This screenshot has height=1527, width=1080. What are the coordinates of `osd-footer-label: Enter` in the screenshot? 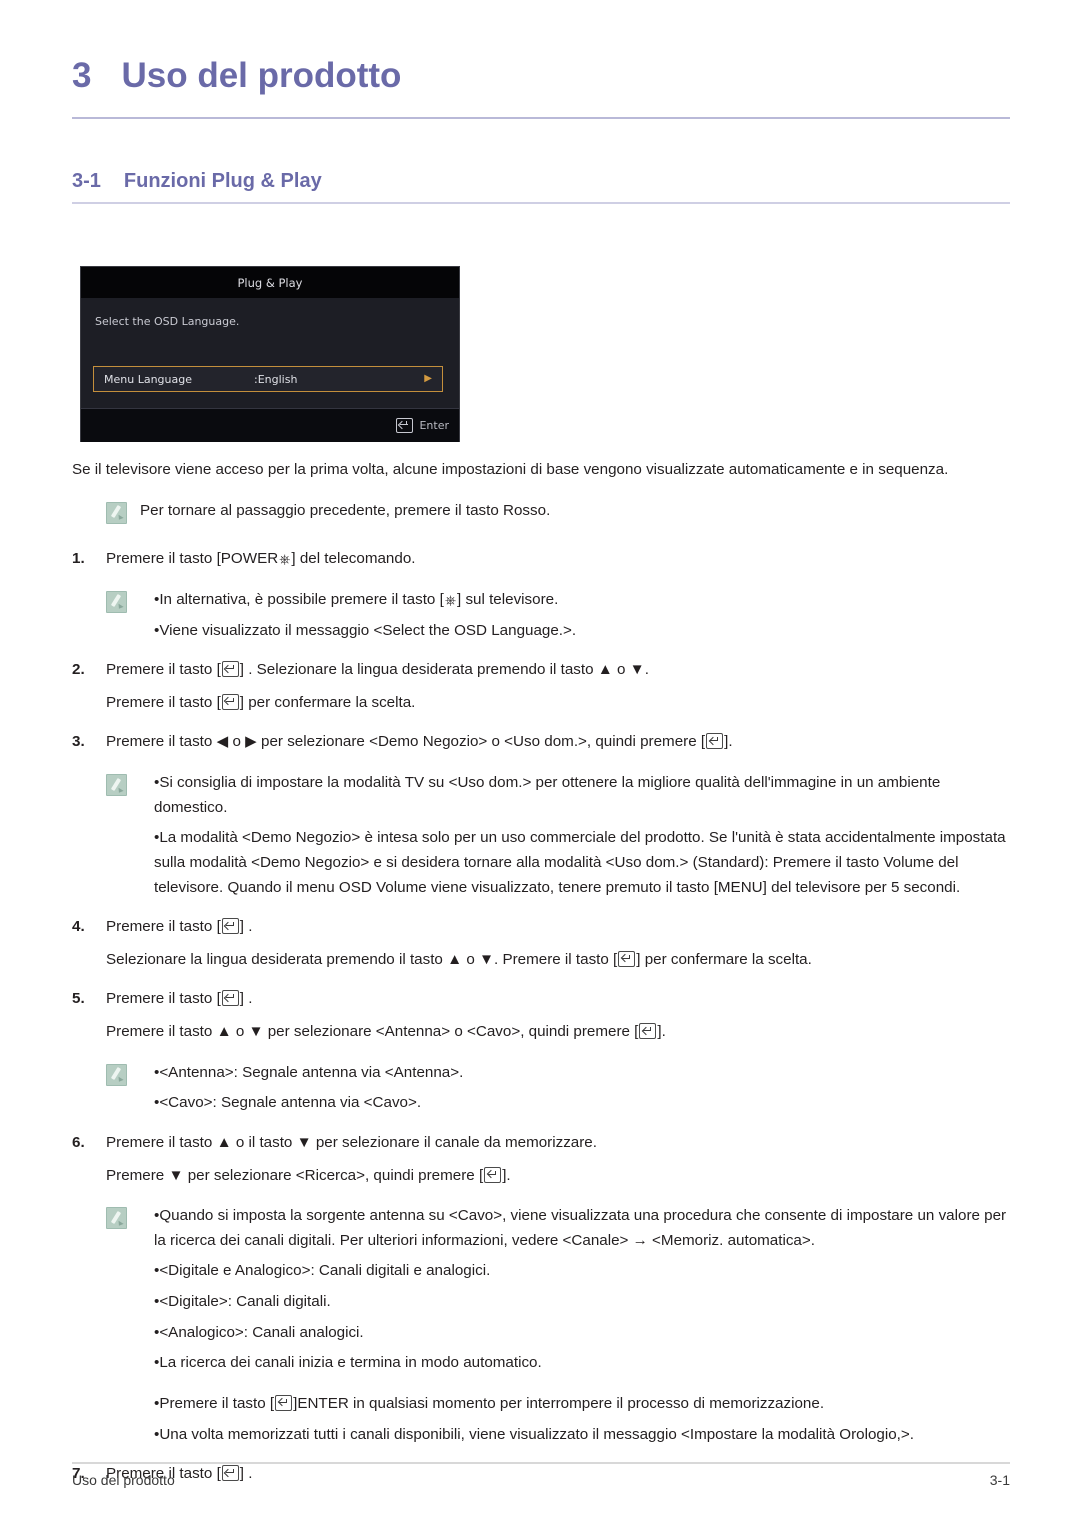 It's located at (434, 425).